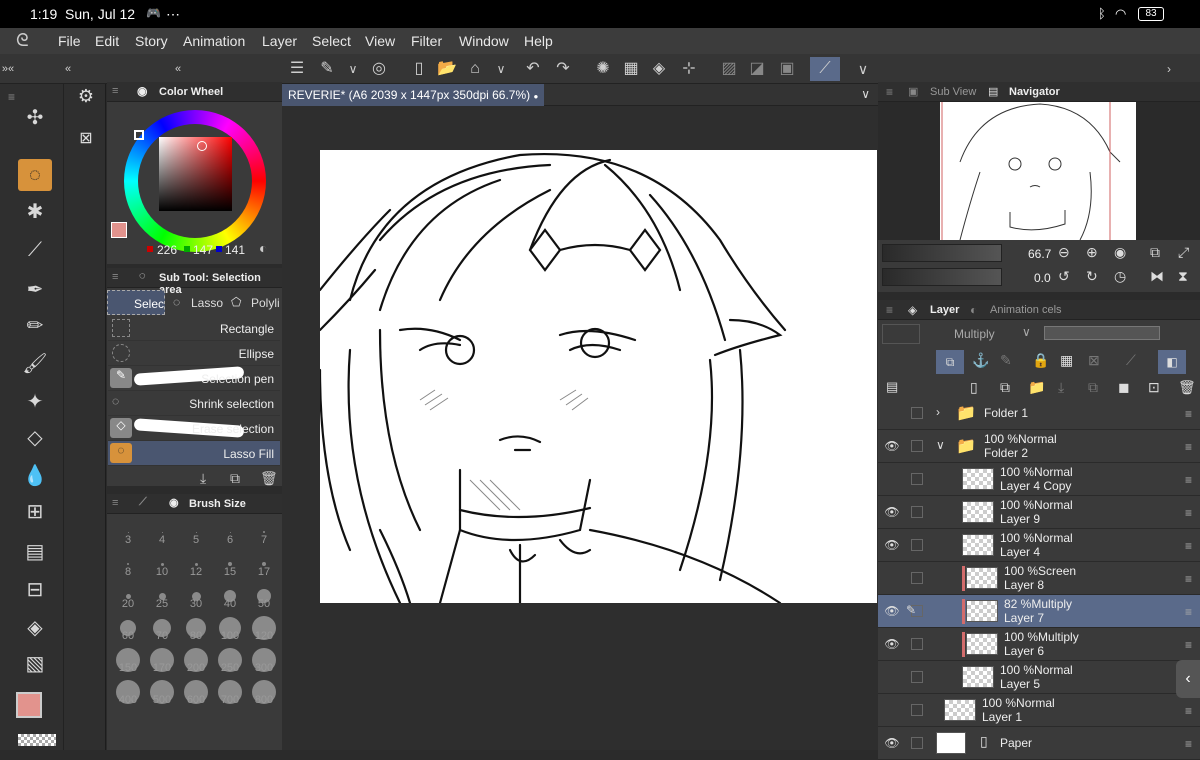  What do you see at coordinates (202, 146) in the screenshot?
I see `color-picker-cursor` at bounding box center [202, 146].